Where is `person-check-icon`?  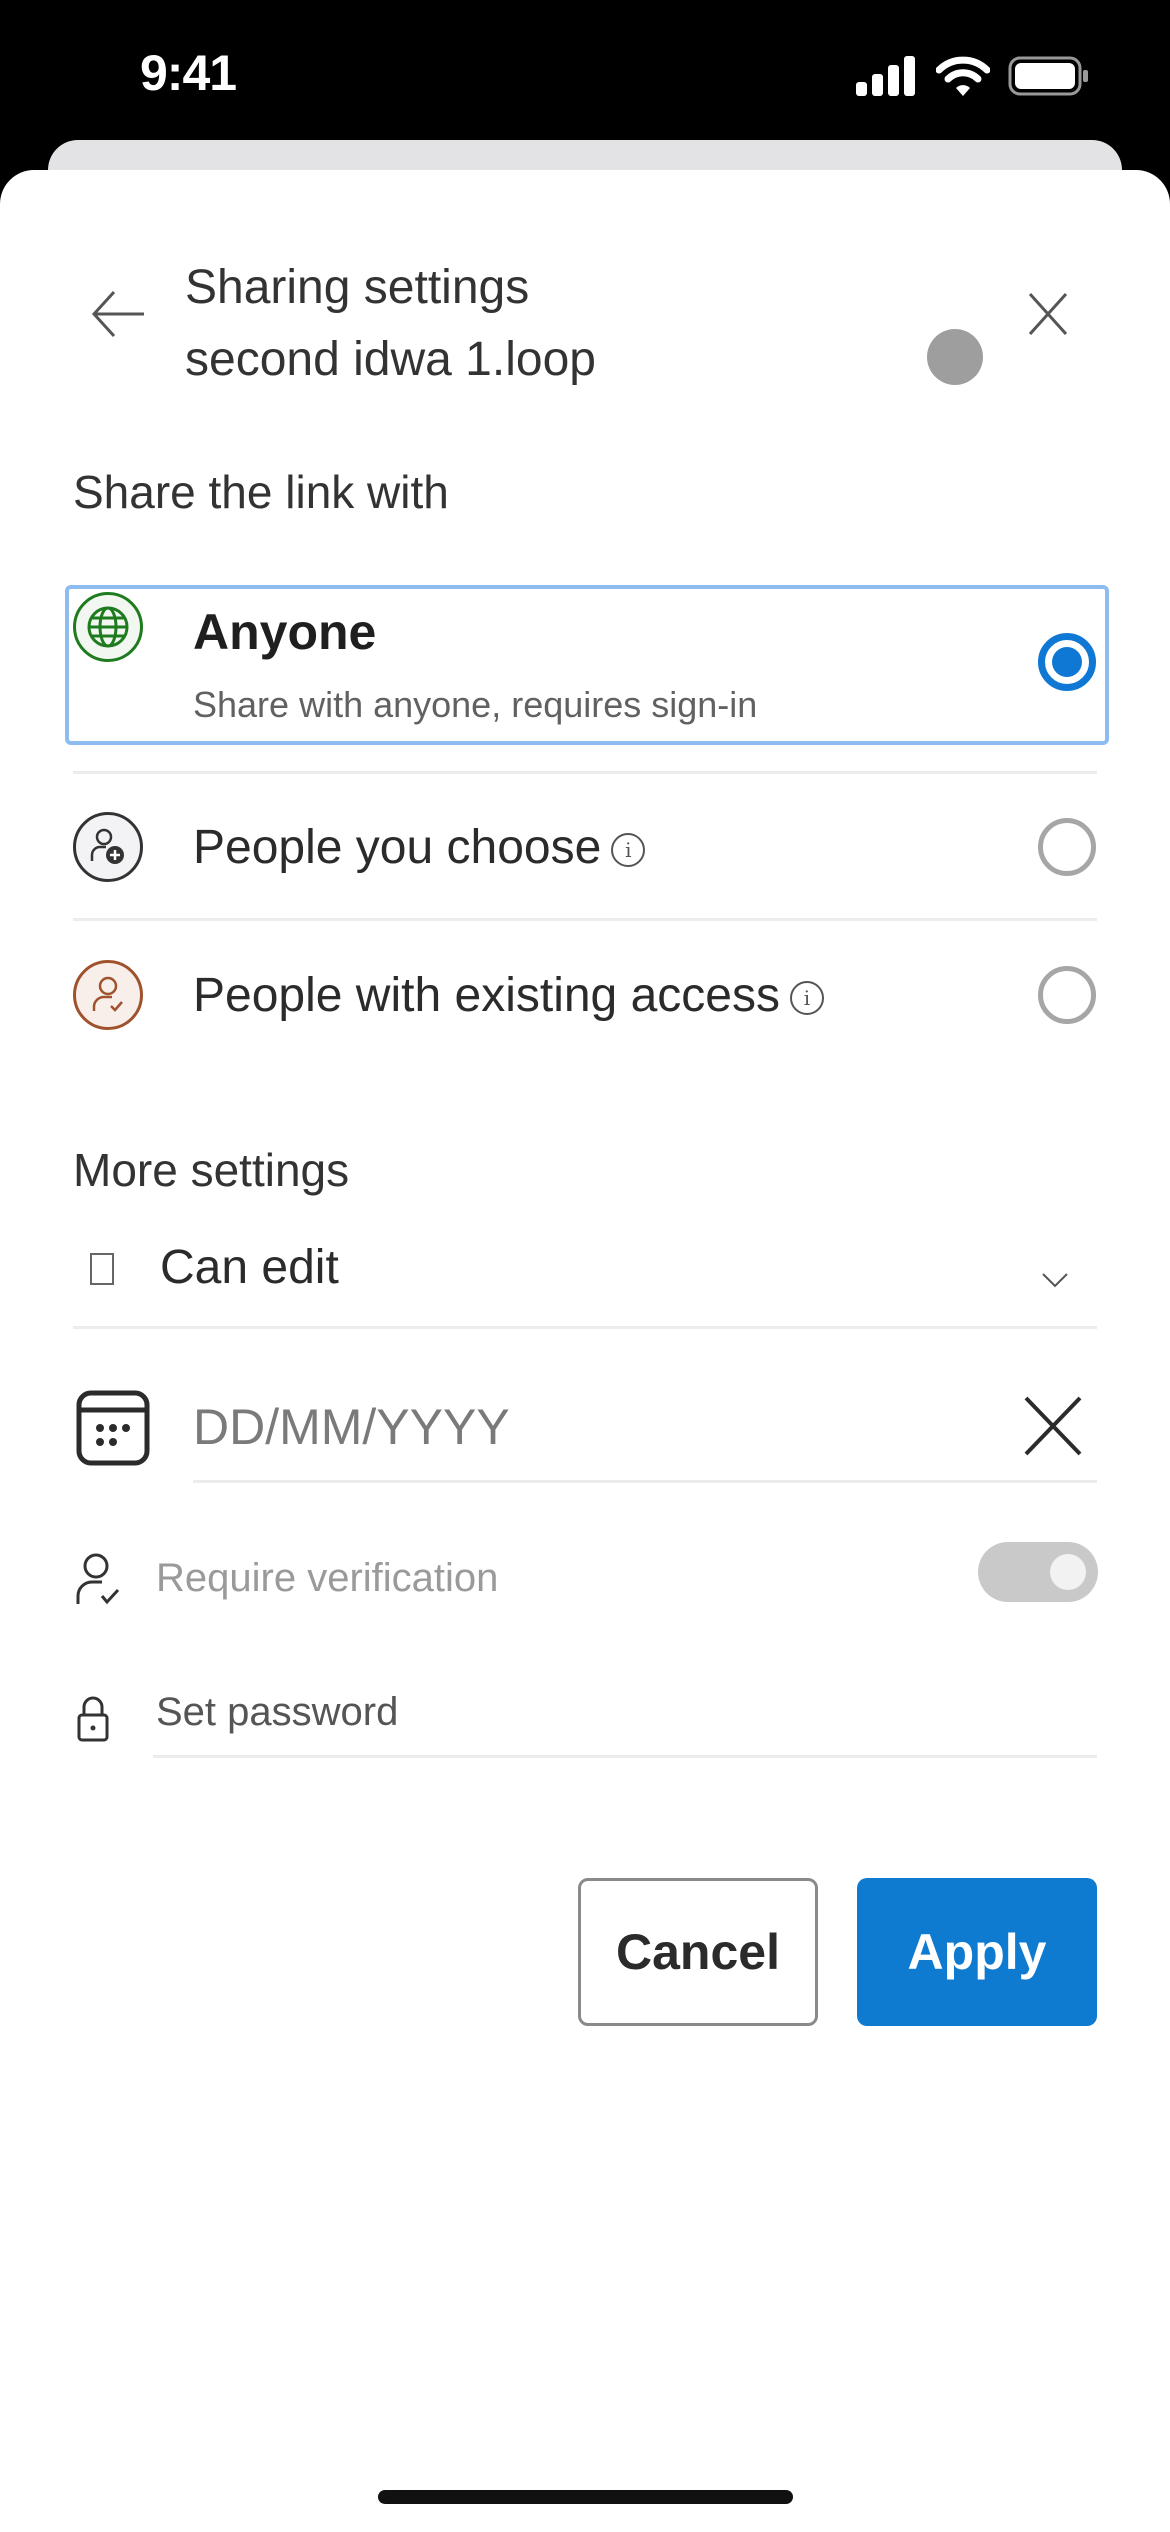 person-check-icon is located at coordinates (108, 995).